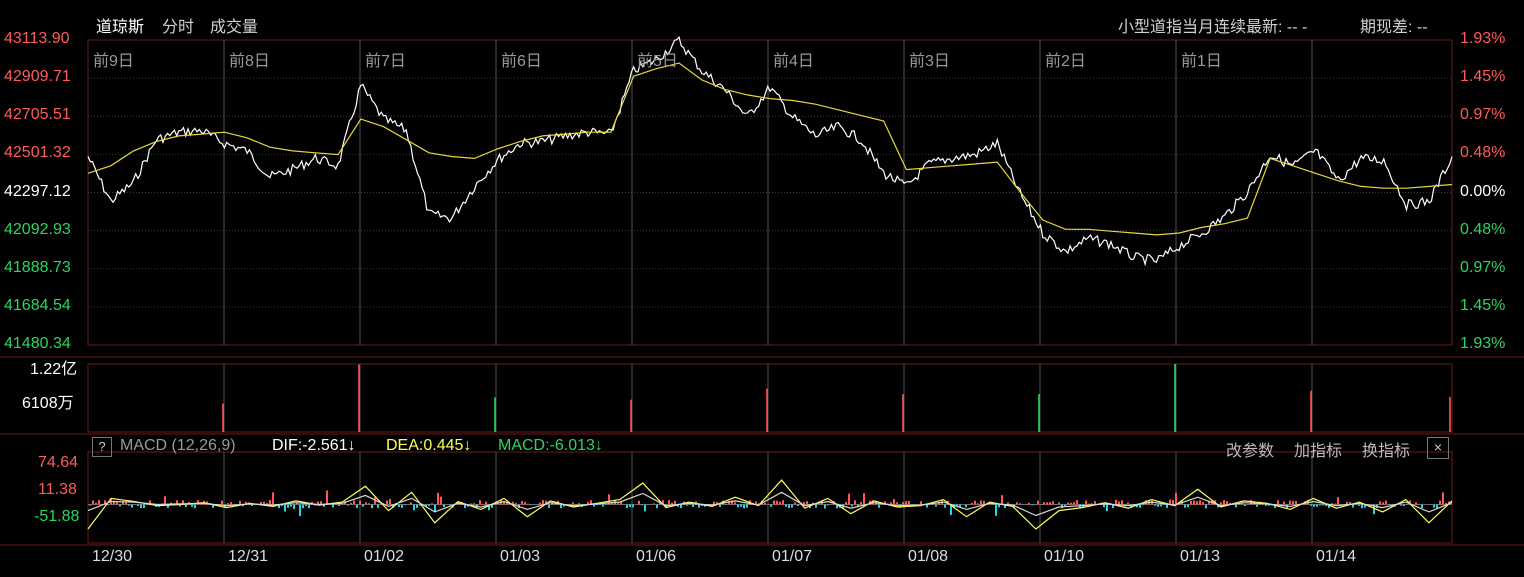  Describe the element at coordinates (1483, 191) in the screenshot. I see `percent-tick-label: 0.00%` at that location.